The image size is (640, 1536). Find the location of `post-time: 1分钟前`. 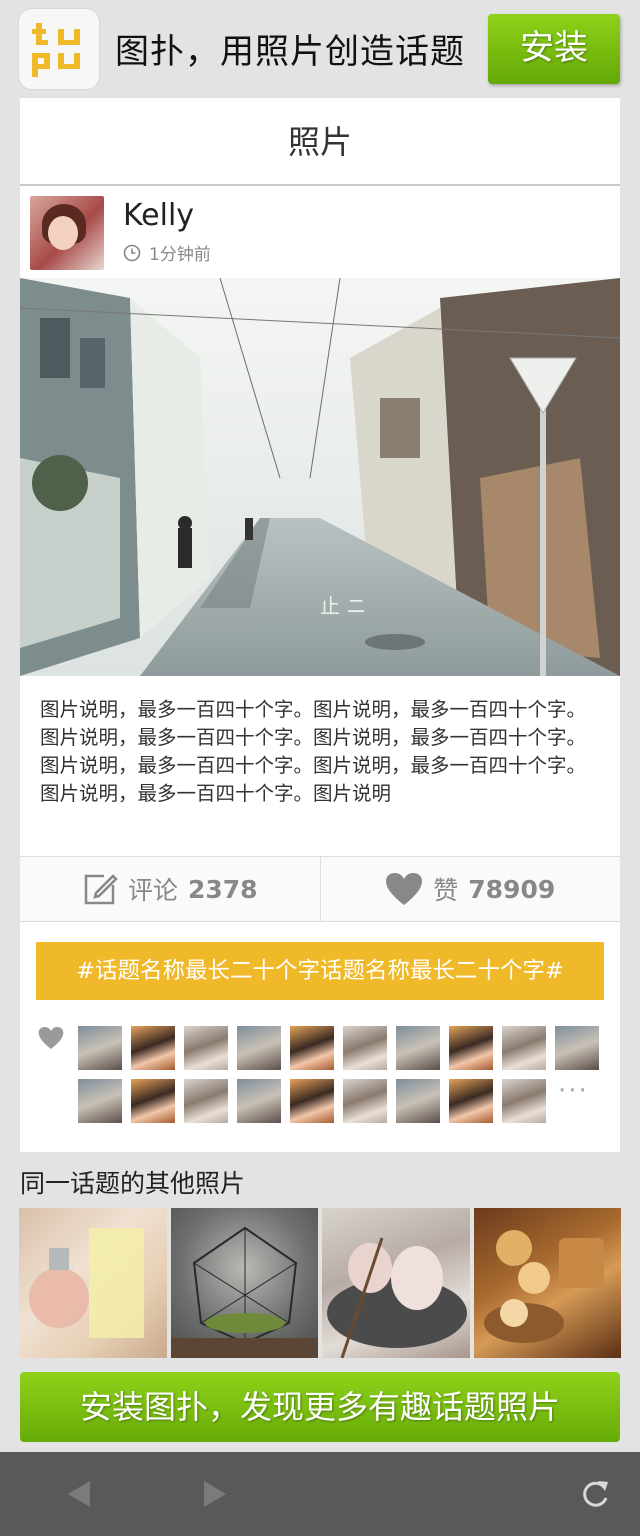

post-time: 1分钟前 is located at coordinates (167, 252).